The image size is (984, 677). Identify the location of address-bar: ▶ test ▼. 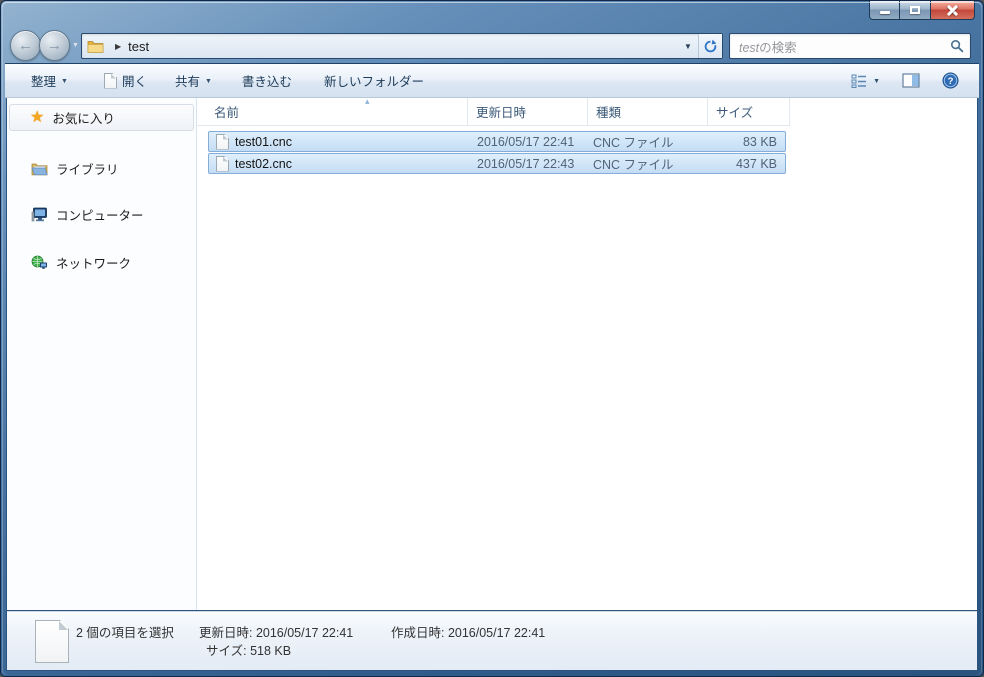
(402, 46).